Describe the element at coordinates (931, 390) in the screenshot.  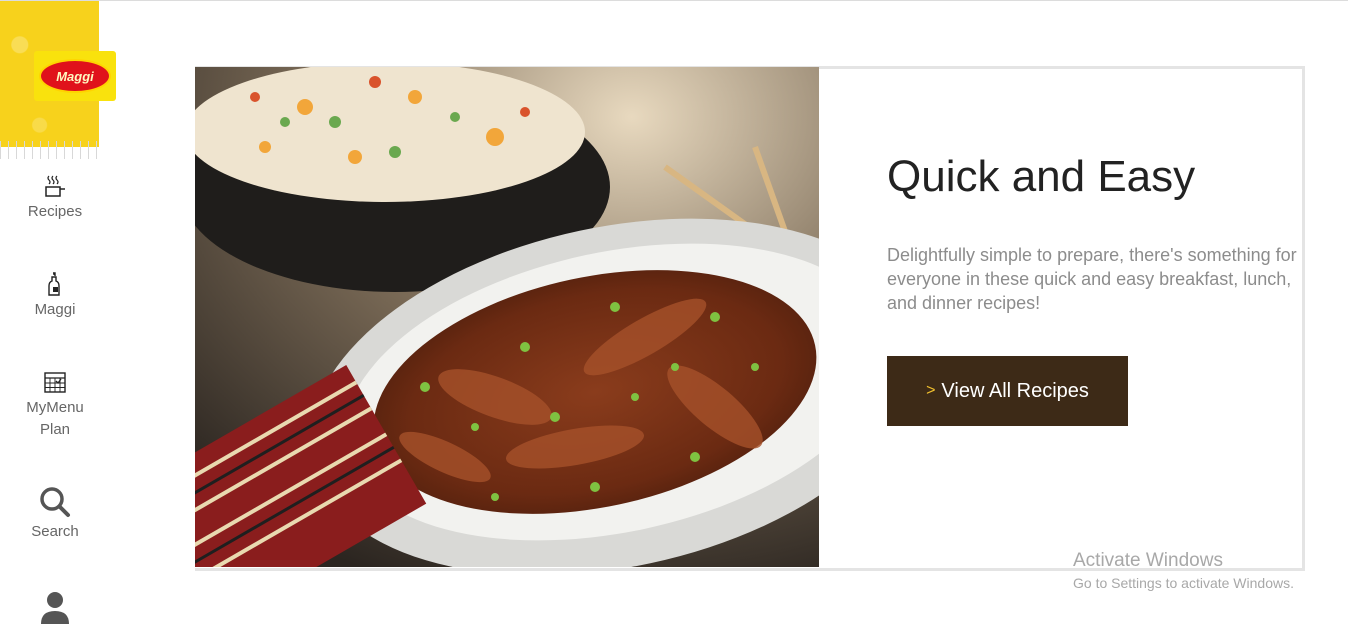
I see `chevron-right-icon: >` at that location.